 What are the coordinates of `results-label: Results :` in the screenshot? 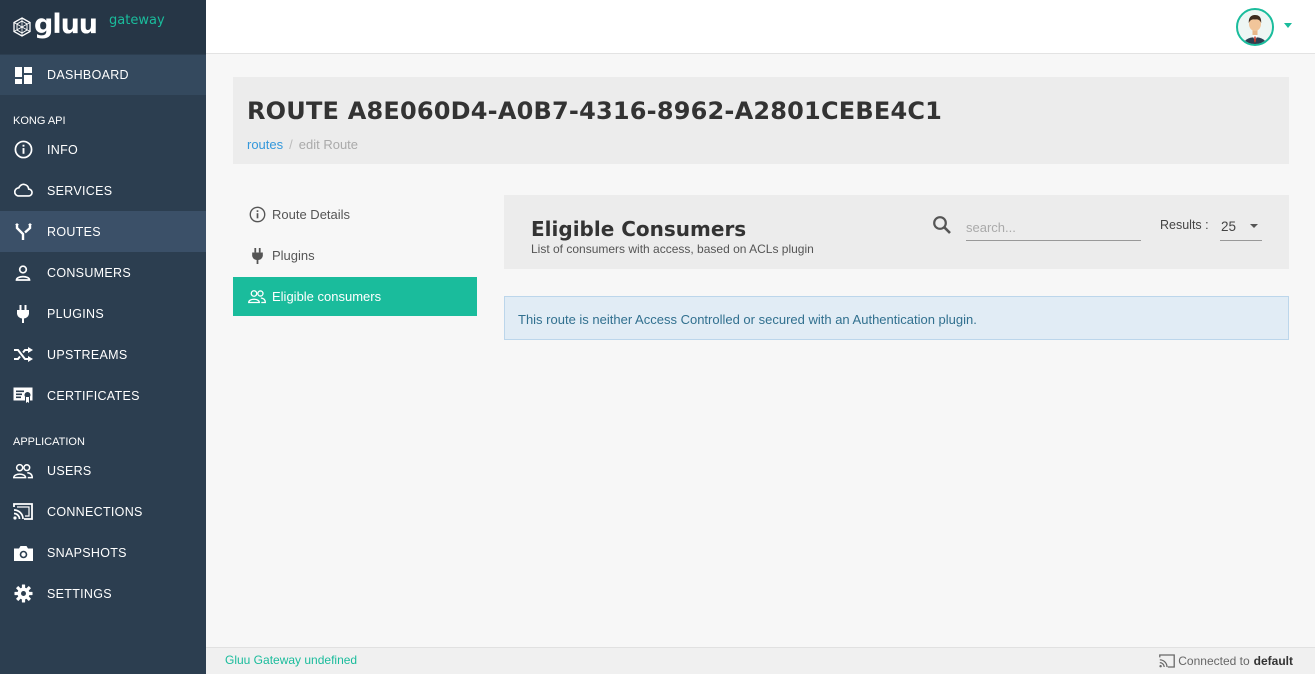 It's located at (1184, 225).